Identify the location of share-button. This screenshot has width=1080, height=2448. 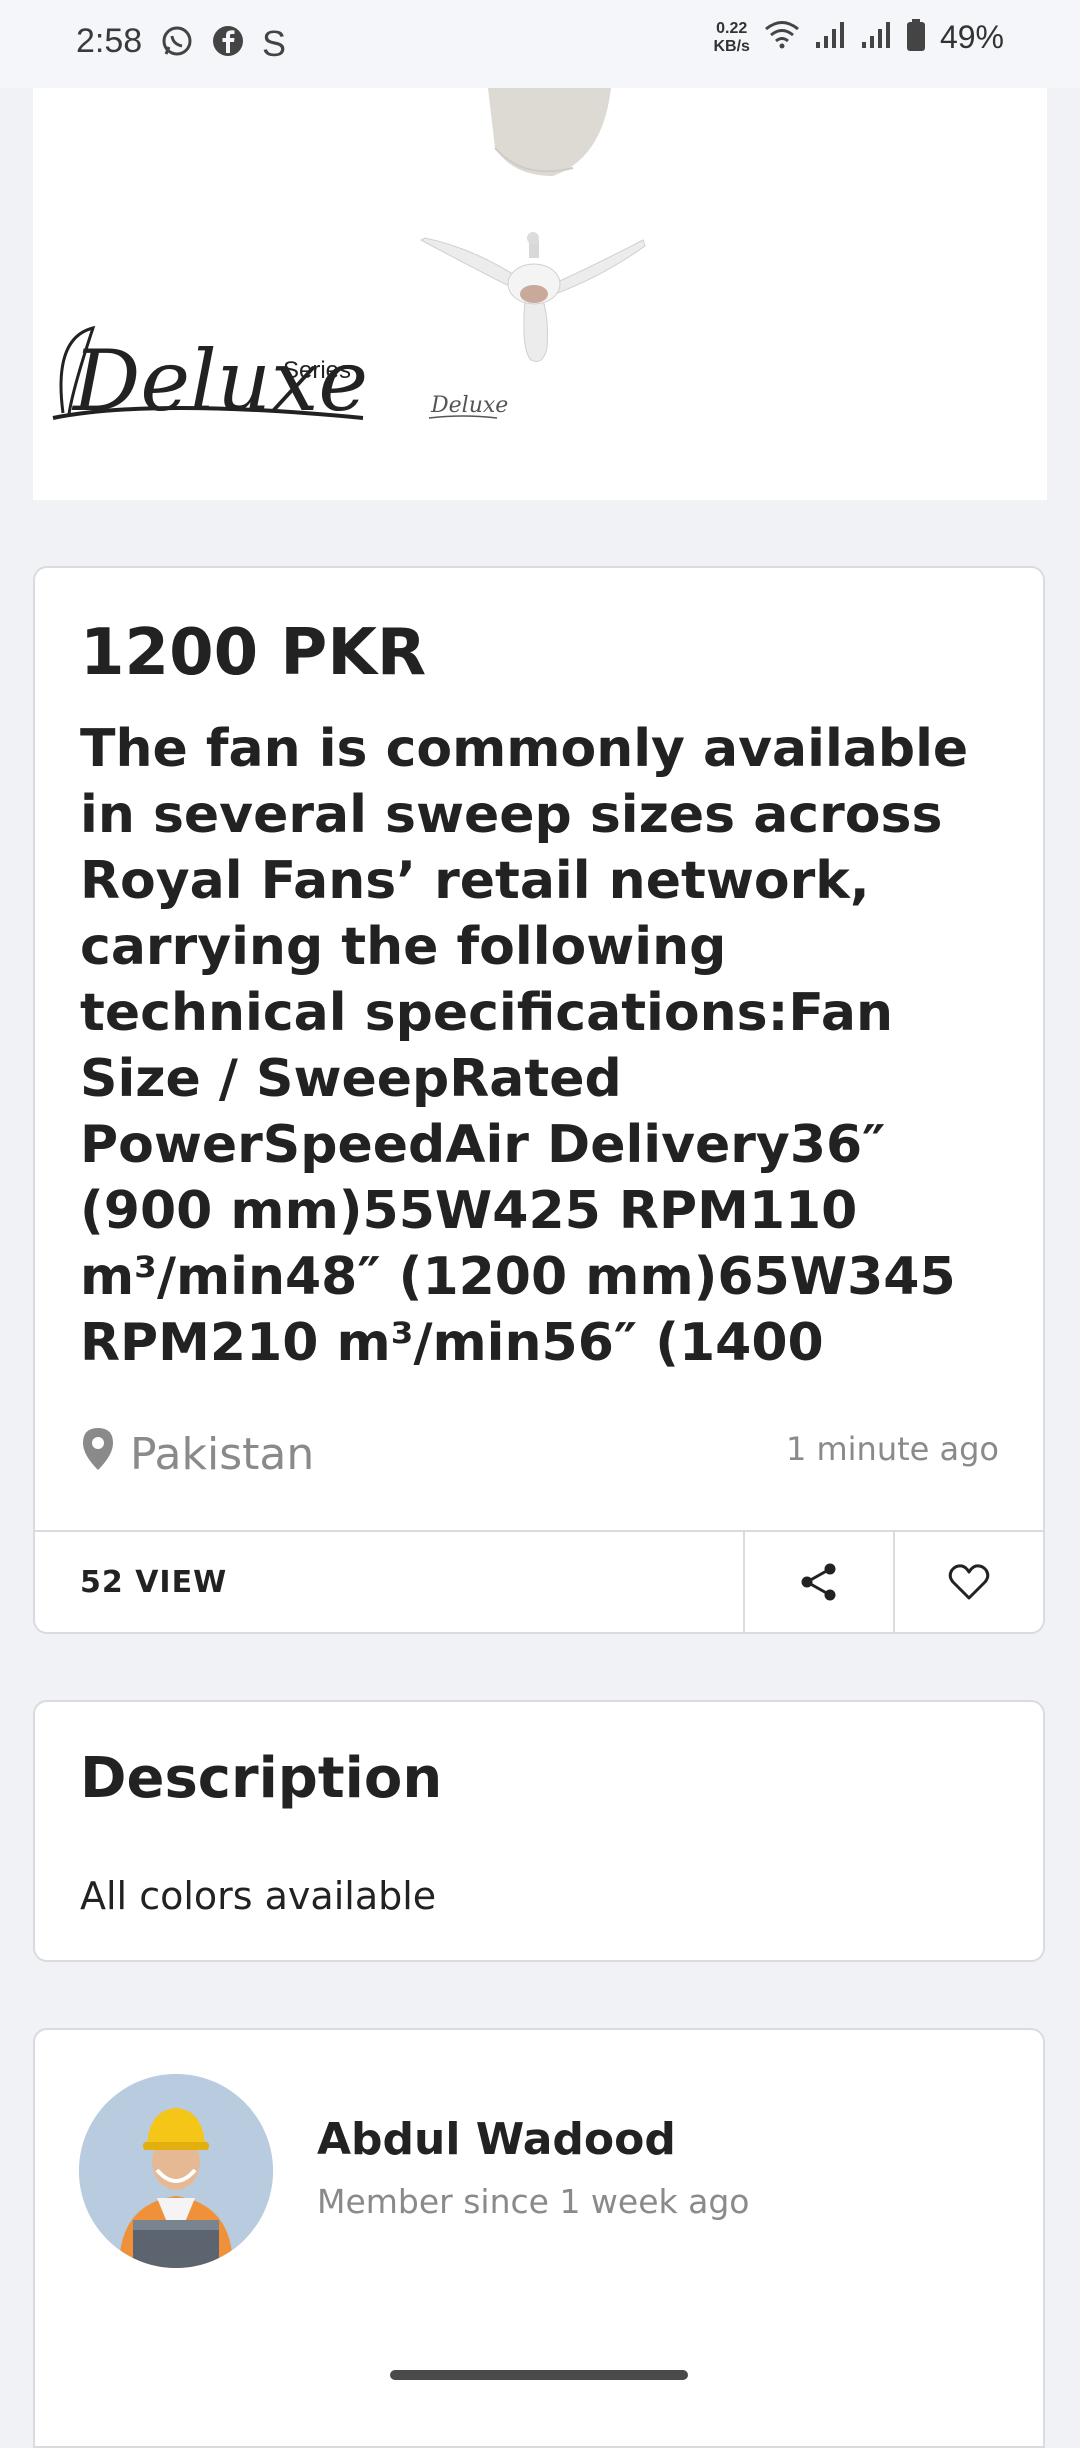
(818, 1582).